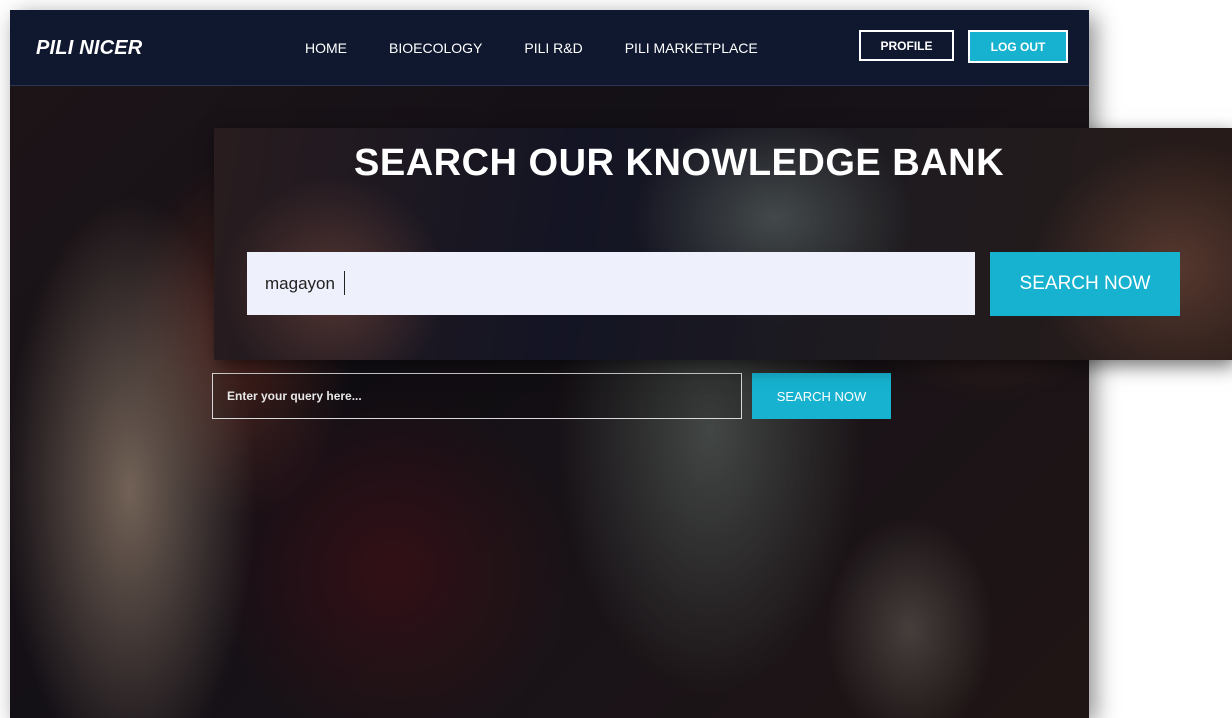  I want to click on nav-home: HOME, so click(326, 48).